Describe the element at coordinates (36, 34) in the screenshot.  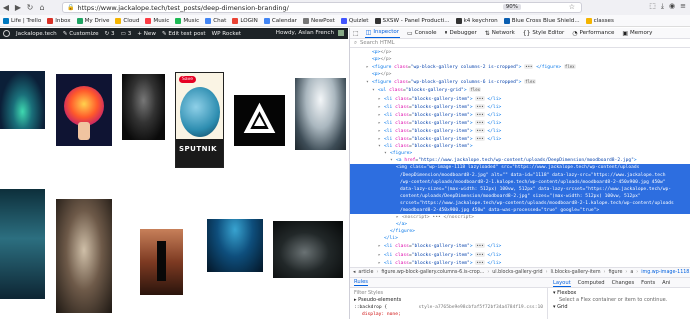
I see `site-name-link: Jackalope.tech` at that location.